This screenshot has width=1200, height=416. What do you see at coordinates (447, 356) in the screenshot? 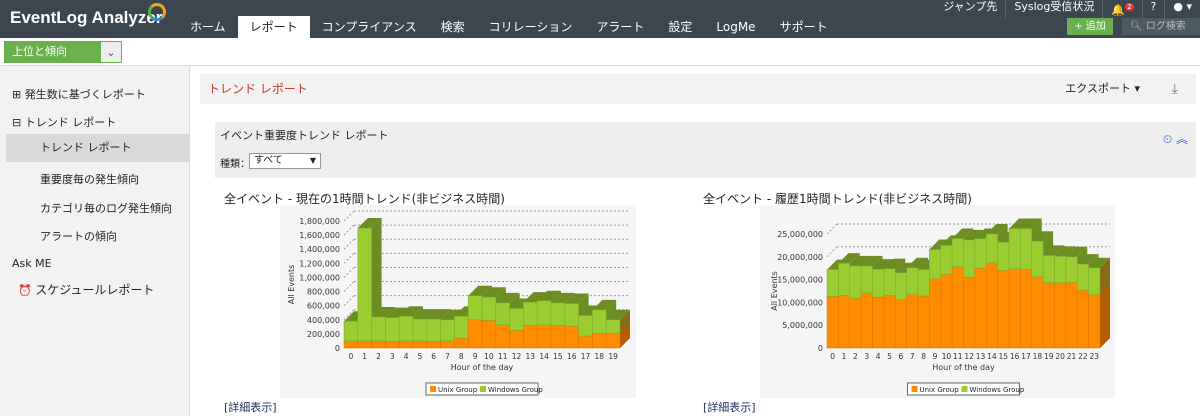
I see `x-tick-label: 7` at bounding box center [447, 356].